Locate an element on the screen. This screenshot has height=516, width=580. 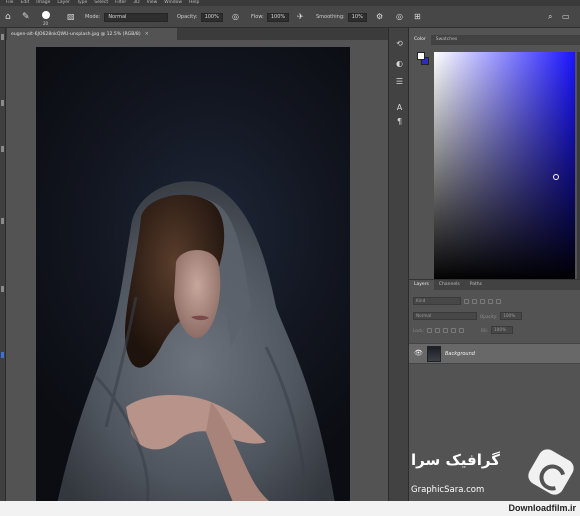
lock-position-icon is located at coordinates (445, 330).